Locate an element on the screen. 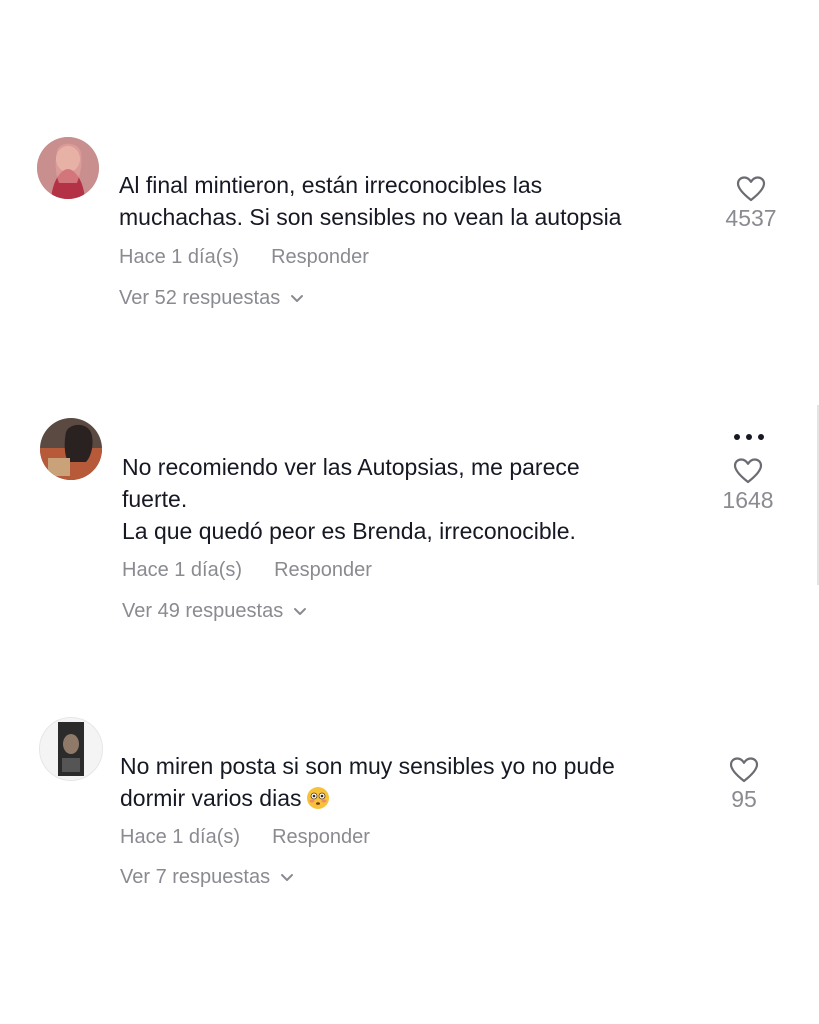 This screenshot has width=819, height=1024. view-replies-button: Ver 7 respuestas is located at coordinates (207, 877).